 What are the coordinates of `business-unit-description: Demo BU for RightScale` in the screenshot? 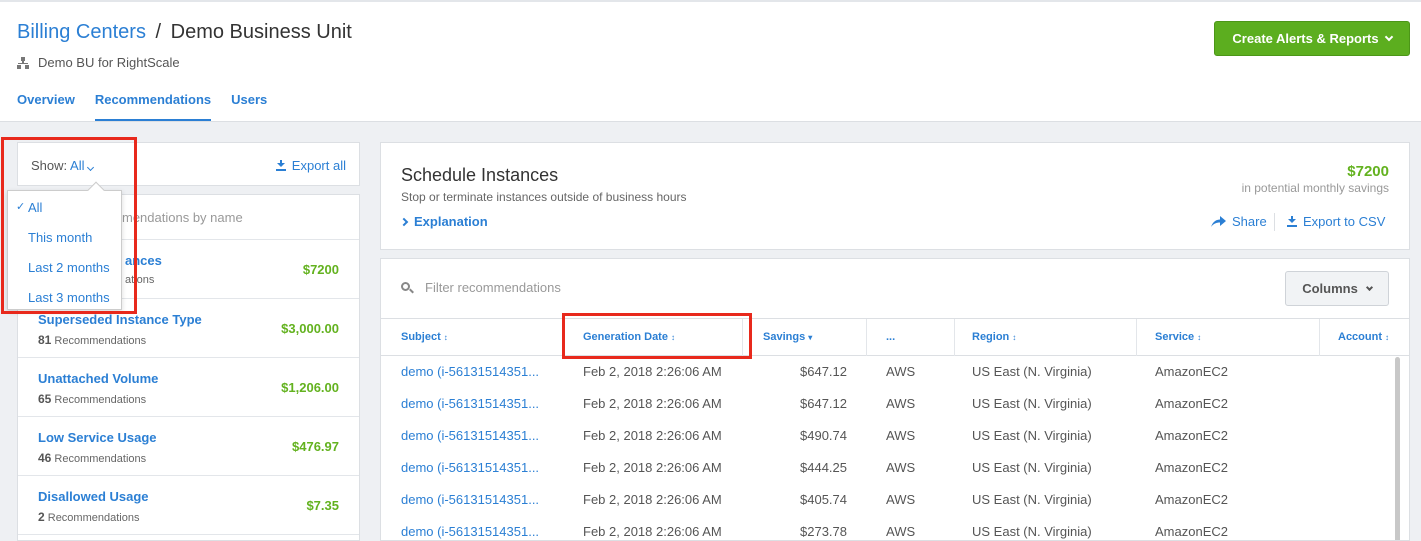 It's located at (109, 62).